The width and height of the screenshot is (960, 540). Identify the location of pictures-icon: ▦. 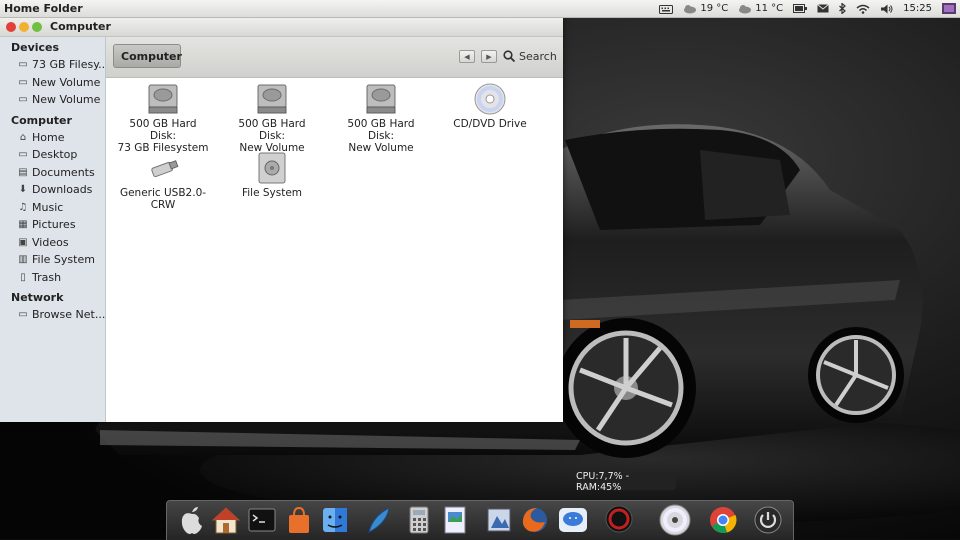
(23, 225).